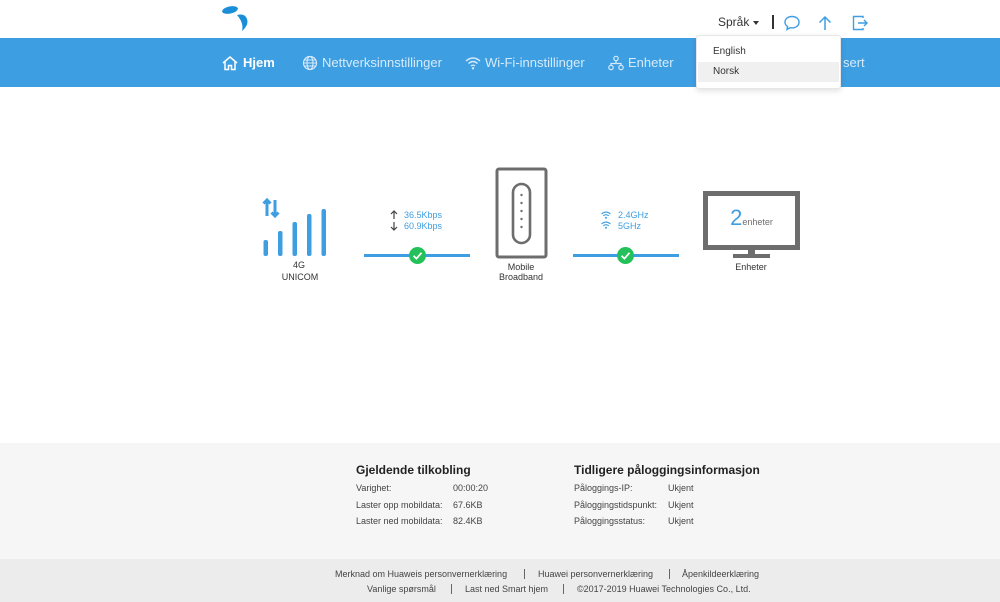 Image resolution: width=1000 pixels, height=602 pixels. What do you see at coordinates (423, 215) in the screenshot?
I see `upload-speed: 36.5Kbps` at bounding box center [423, 215].